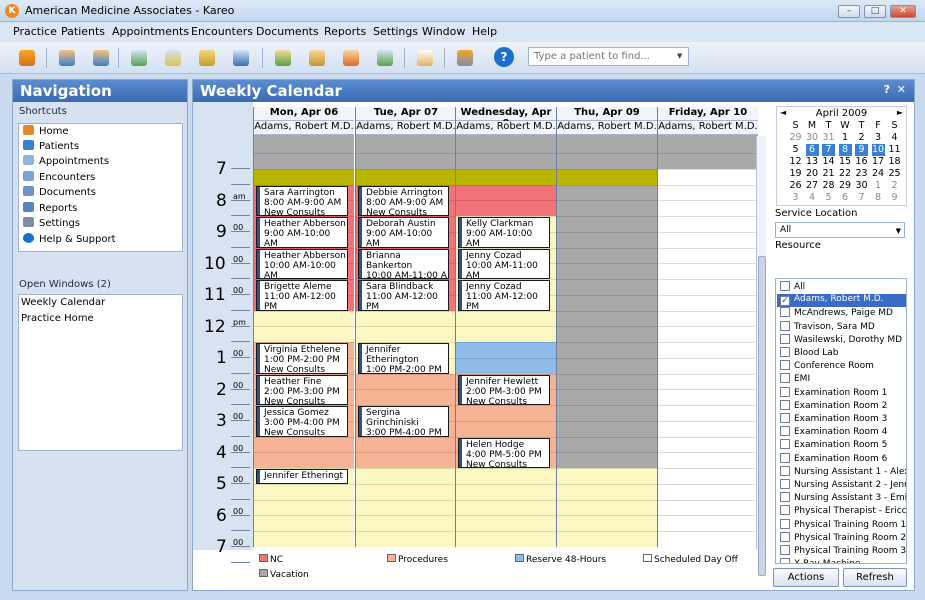 The image size is (925, 600). What do you see at coordinates (63, 304) in the screenshot?
I see `open-window-weekly-calendar: Weekly Calendar` at bounding box center [63, 304].